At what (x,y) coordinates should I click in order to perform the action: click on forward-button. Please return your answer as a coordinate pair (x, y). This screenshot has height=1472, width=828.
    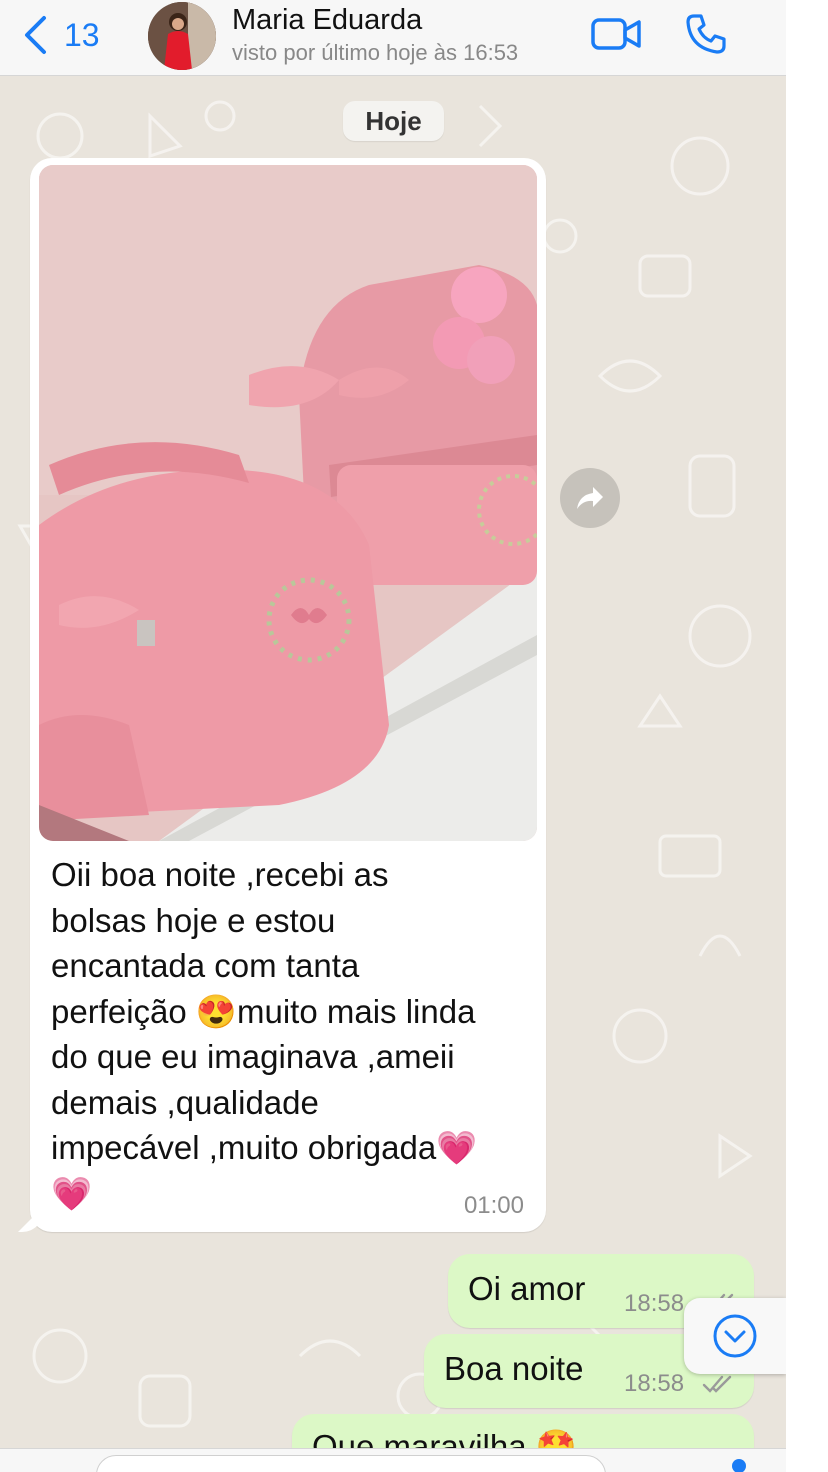
    Looking at the image, I should click on (590, 498).